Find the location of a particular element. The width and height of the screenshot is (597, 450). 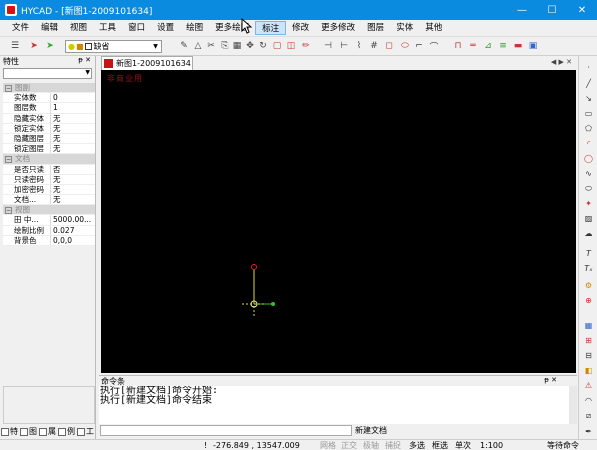

dim-linear-icon: ⊓ is located at coordinates (458, 46).